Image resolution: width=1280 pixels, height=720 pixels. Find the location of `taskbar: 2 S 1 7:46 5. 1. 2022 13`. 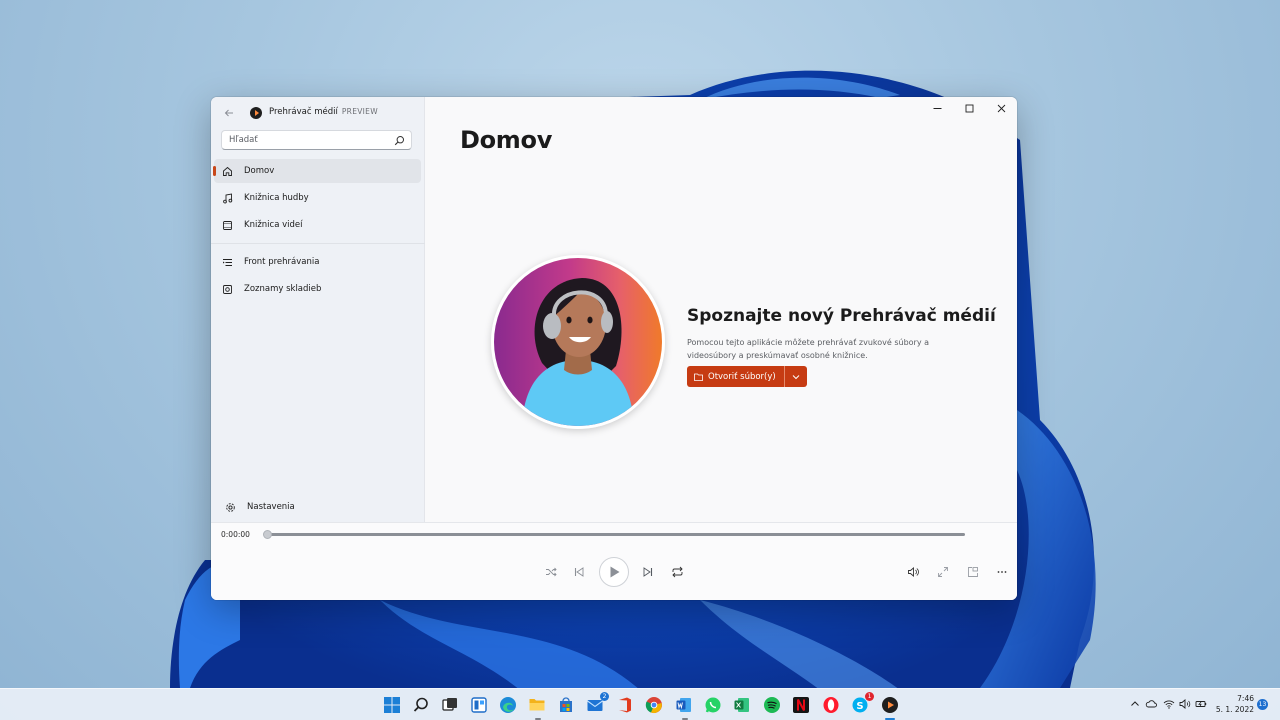

taskbar: 2 S 1 7:46 5. 1. 2022 13 is located at coordinates (640, 704).